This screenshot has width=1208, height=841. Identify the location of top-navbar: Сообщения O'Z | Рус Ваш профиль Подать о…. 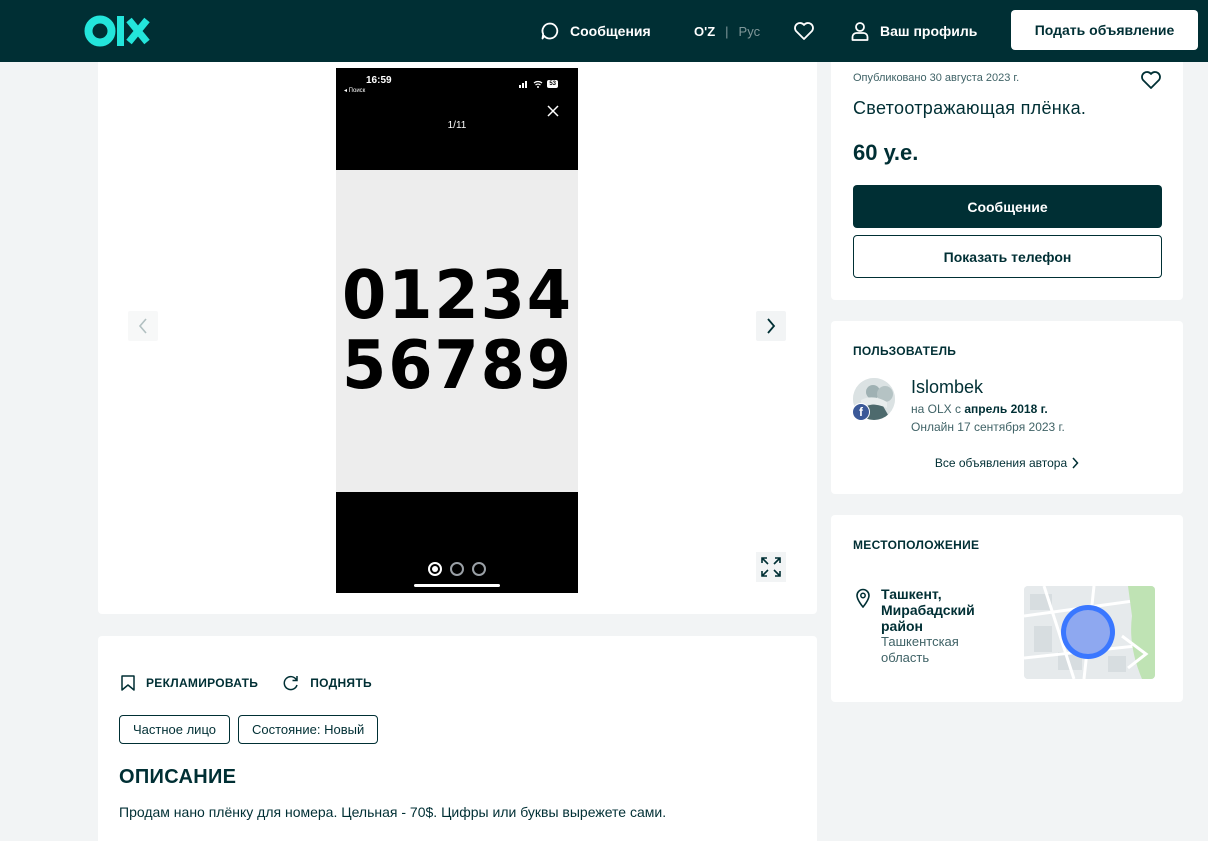
(604, 31).